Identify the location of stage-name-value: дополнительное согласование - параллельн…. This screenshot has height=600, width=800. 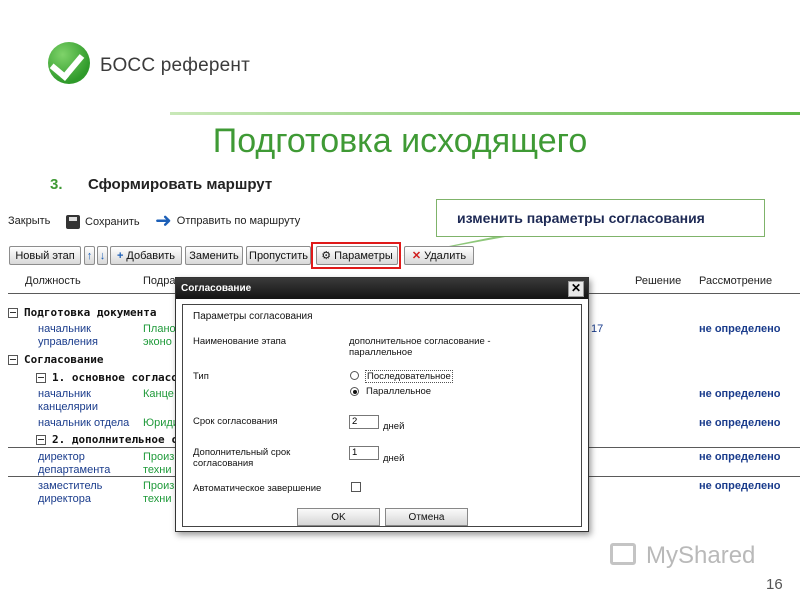
(420, 347).